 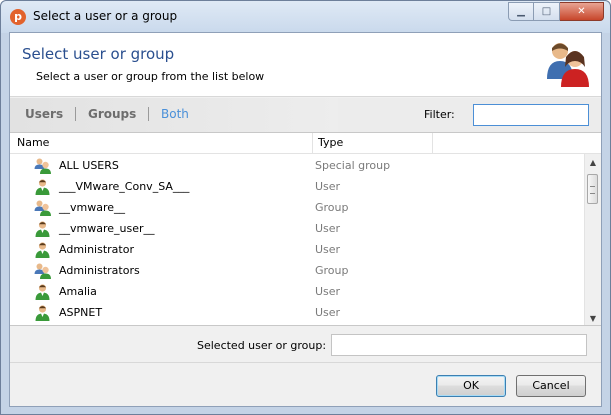 I want to click on selected-label: Selected user or group:, so click(x=262, y=345).